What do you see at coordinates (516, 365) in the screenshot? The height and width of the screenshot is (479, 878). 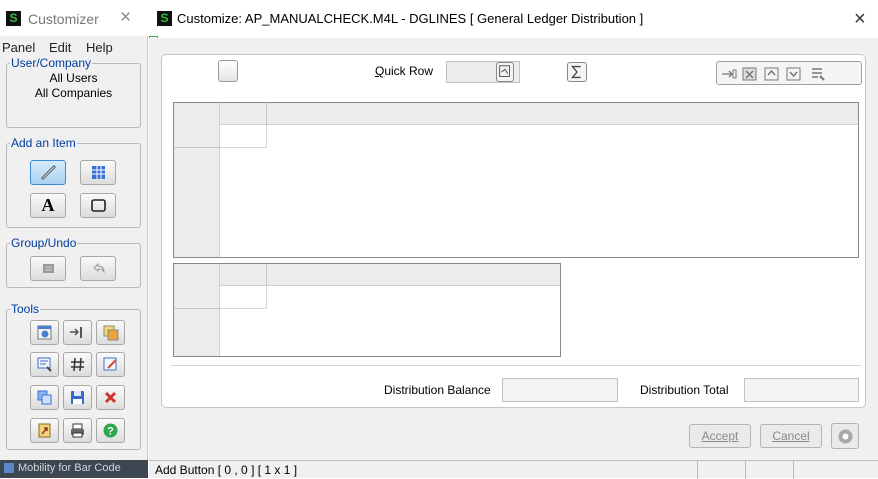 I see `divider` at bounding box center [516, 365].